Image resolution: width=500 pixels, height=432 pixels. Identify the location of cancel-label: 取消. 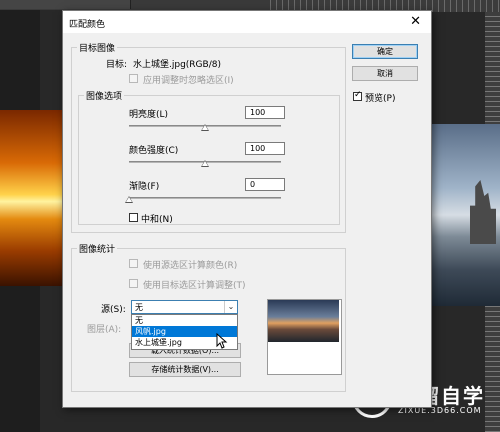
(385, 73).